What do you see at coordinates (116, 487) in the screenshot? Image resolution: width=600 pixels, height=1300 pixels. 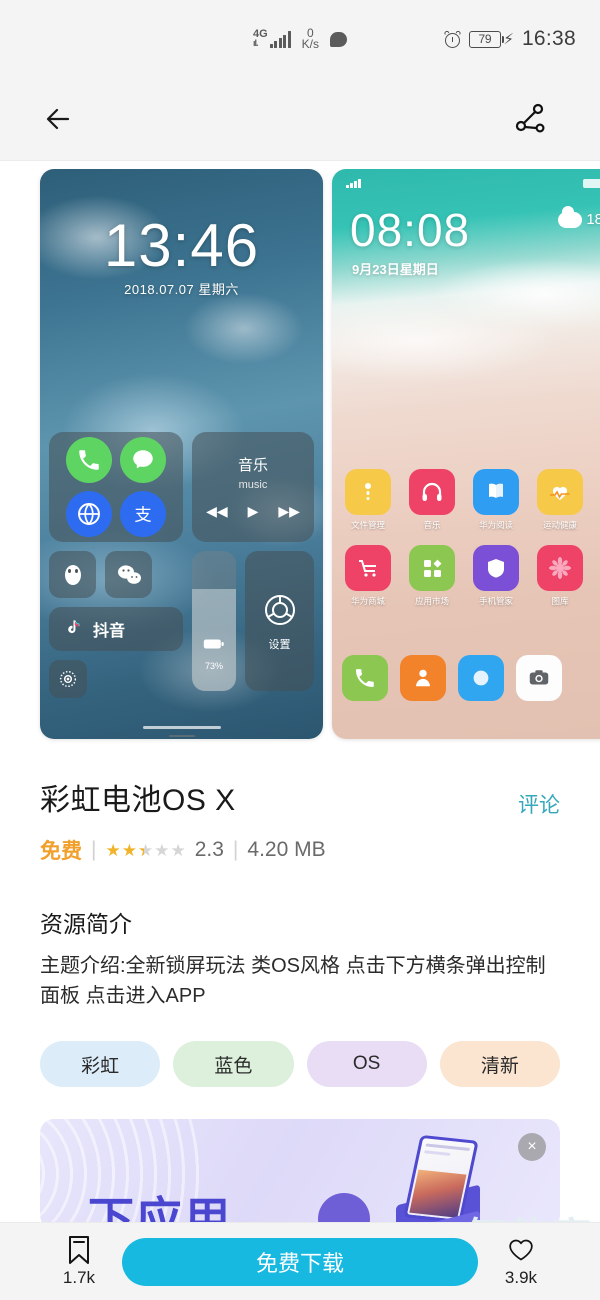 I see `quick-apps-panel: 支` at bounding box center [116, 487].